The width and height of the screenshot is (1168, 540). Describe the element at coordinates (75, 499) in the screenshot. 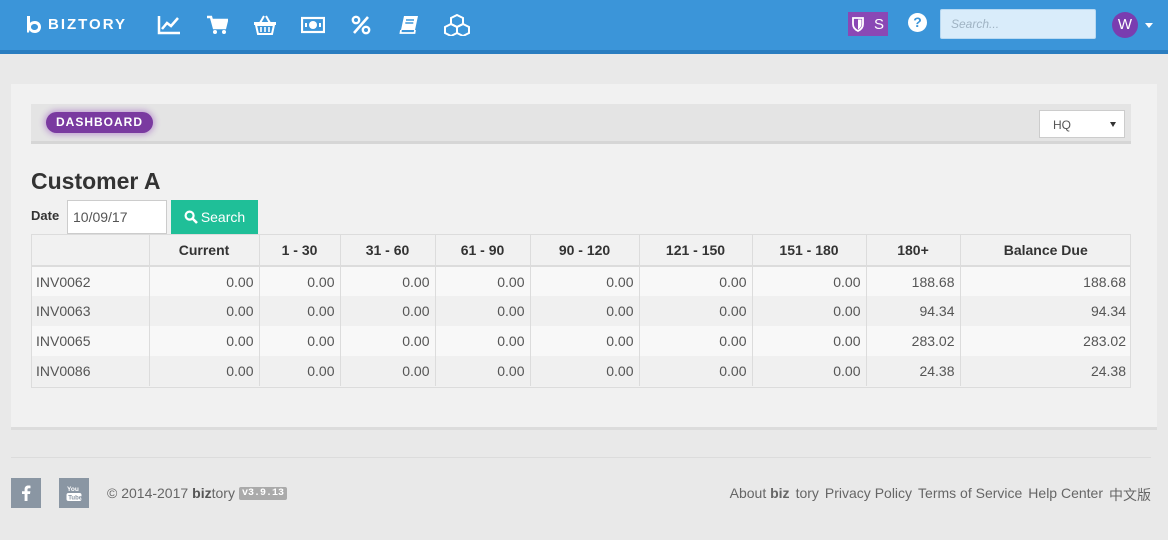

I see `svg-text: Tube` at that location.